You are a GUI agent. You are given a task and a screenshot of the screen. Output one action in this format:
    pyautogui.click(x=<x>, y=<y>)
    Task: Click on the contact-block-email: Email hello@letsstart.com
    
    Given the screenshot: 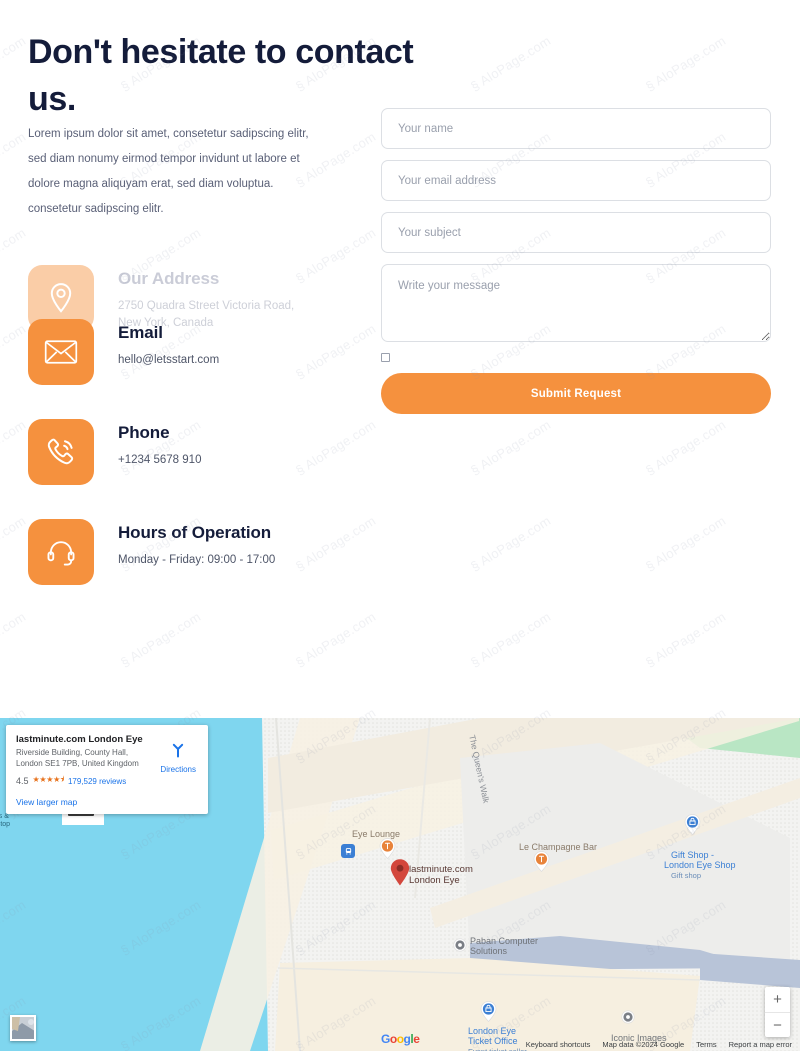 What is the action you would take?
    pyautogui.click(x=123, y=352)
    